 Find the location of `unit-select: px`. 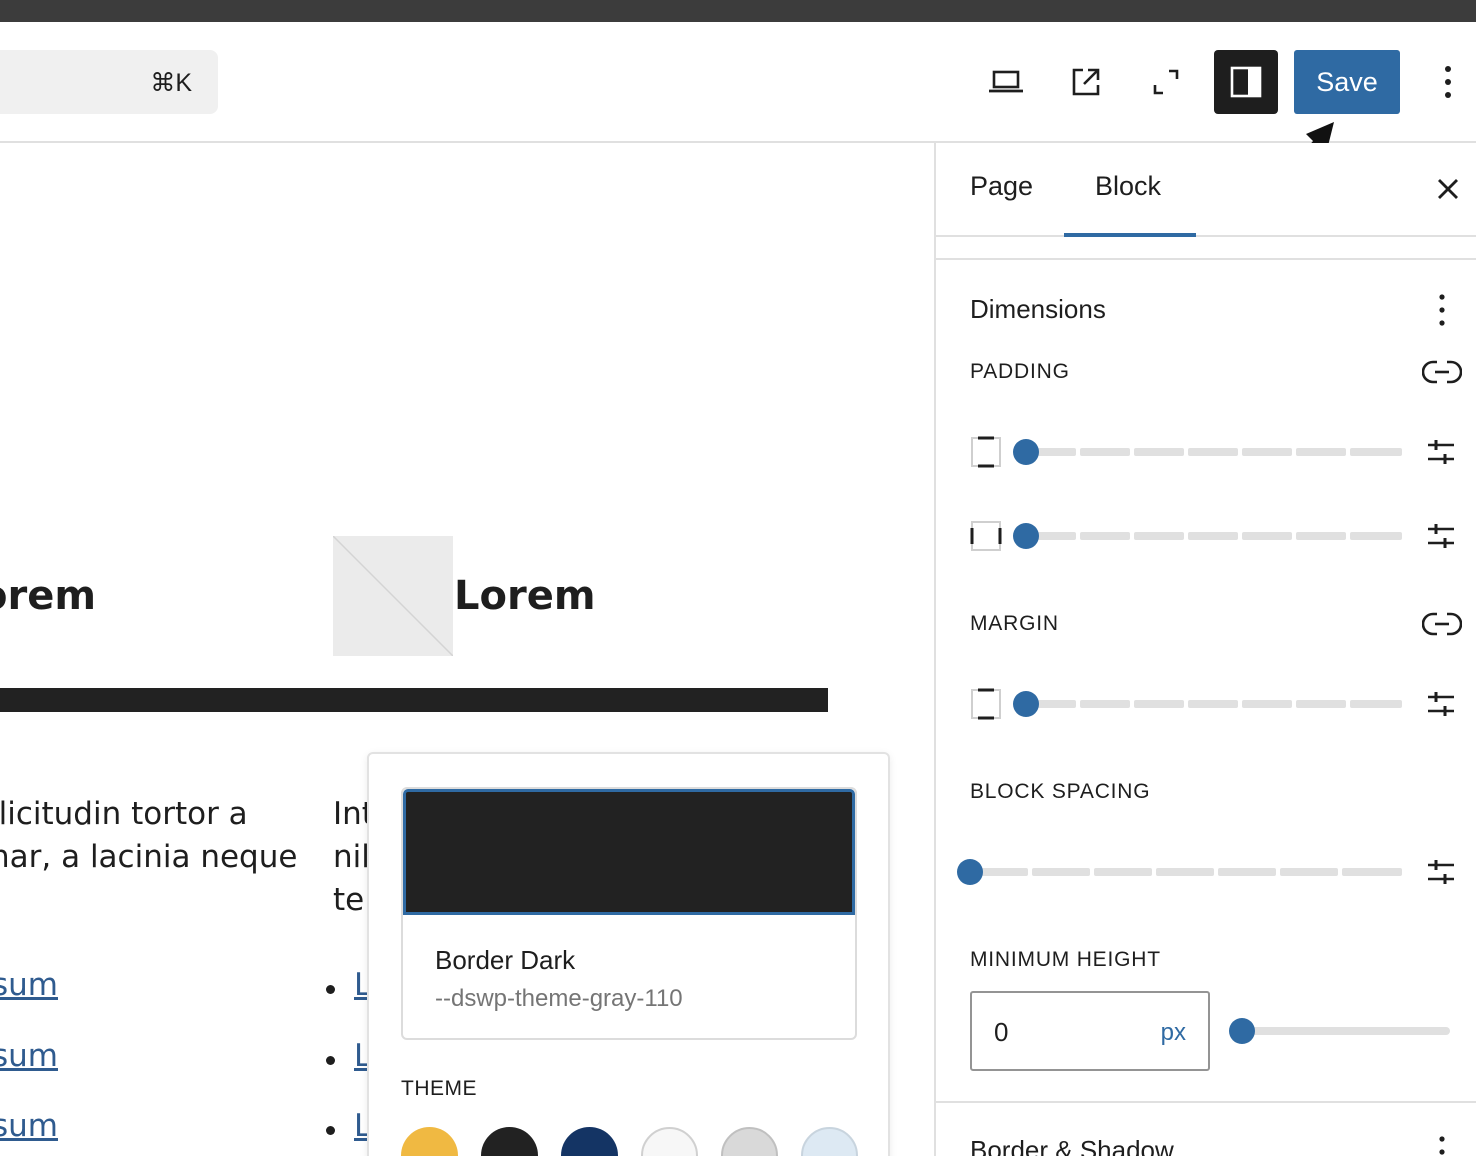

unit-select: px is located at coordinates (1173, 1033).